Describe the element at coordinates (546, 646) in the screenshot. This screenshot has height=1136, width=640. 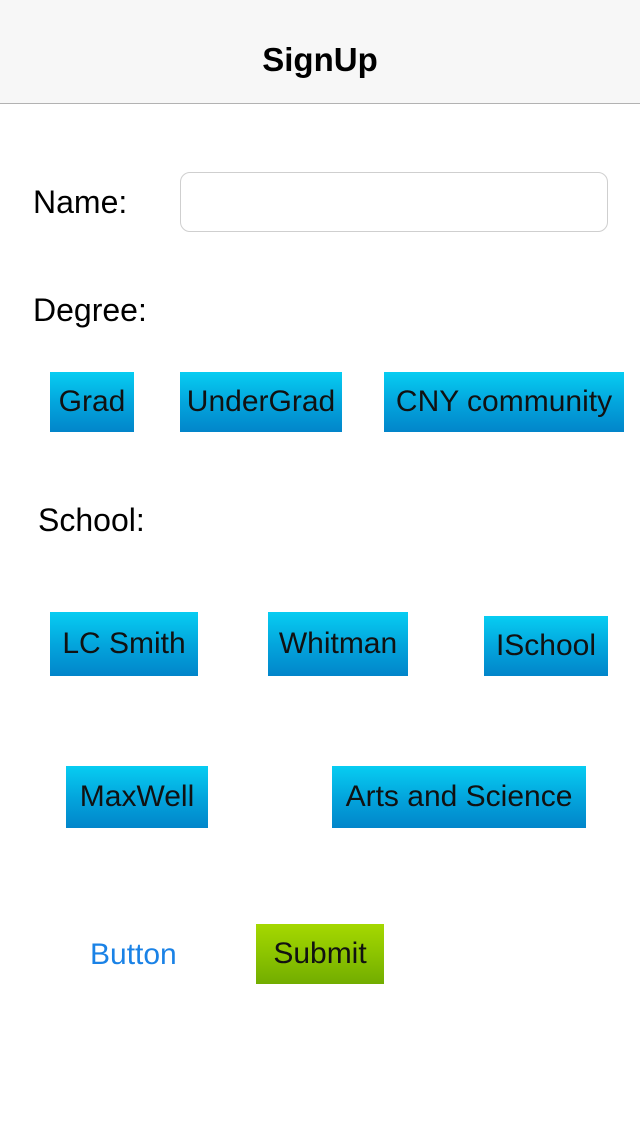
I see `ischool-button: ISchool` at that location.